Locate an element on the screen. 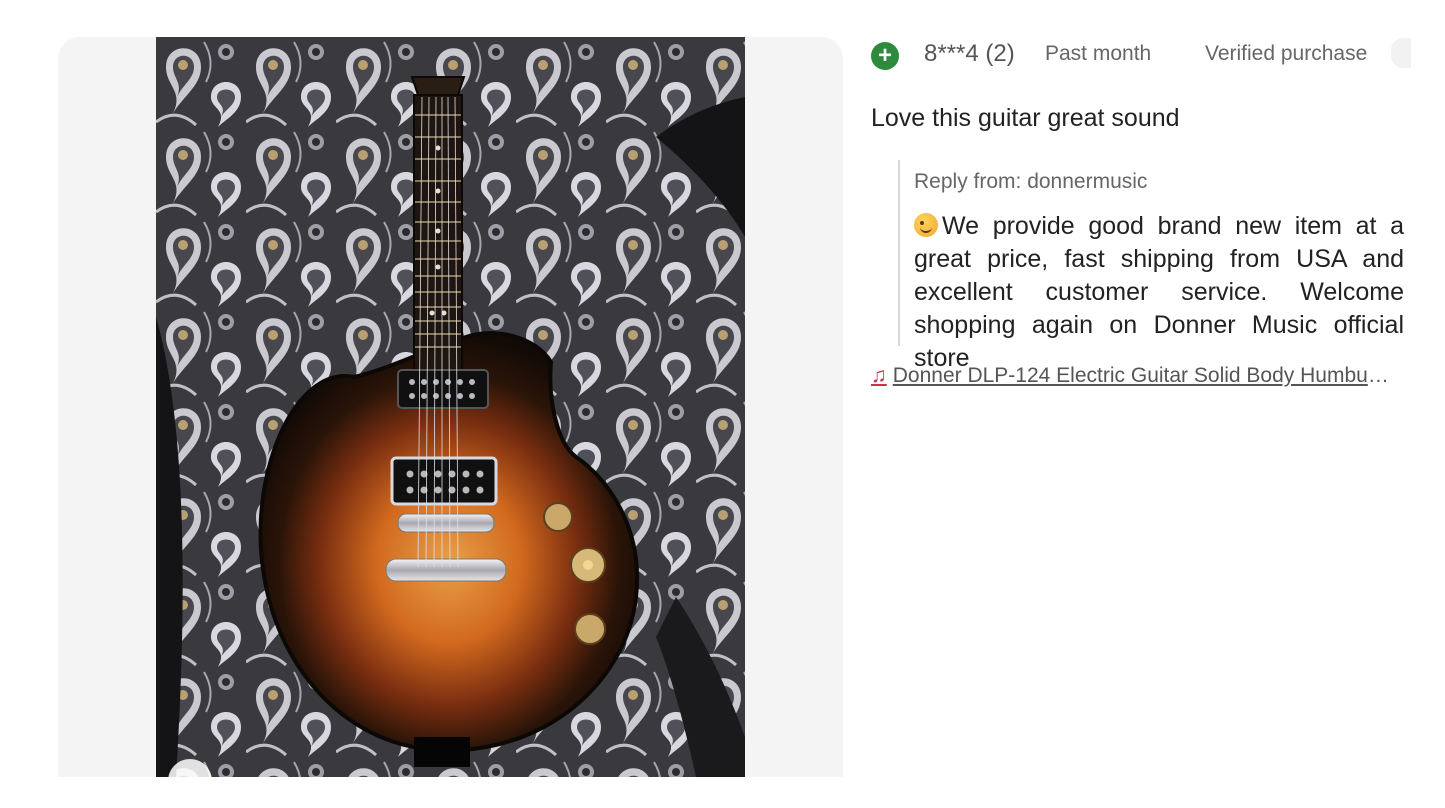  review-text: Love this guitar great sound is located at coordinates (1025, 118).